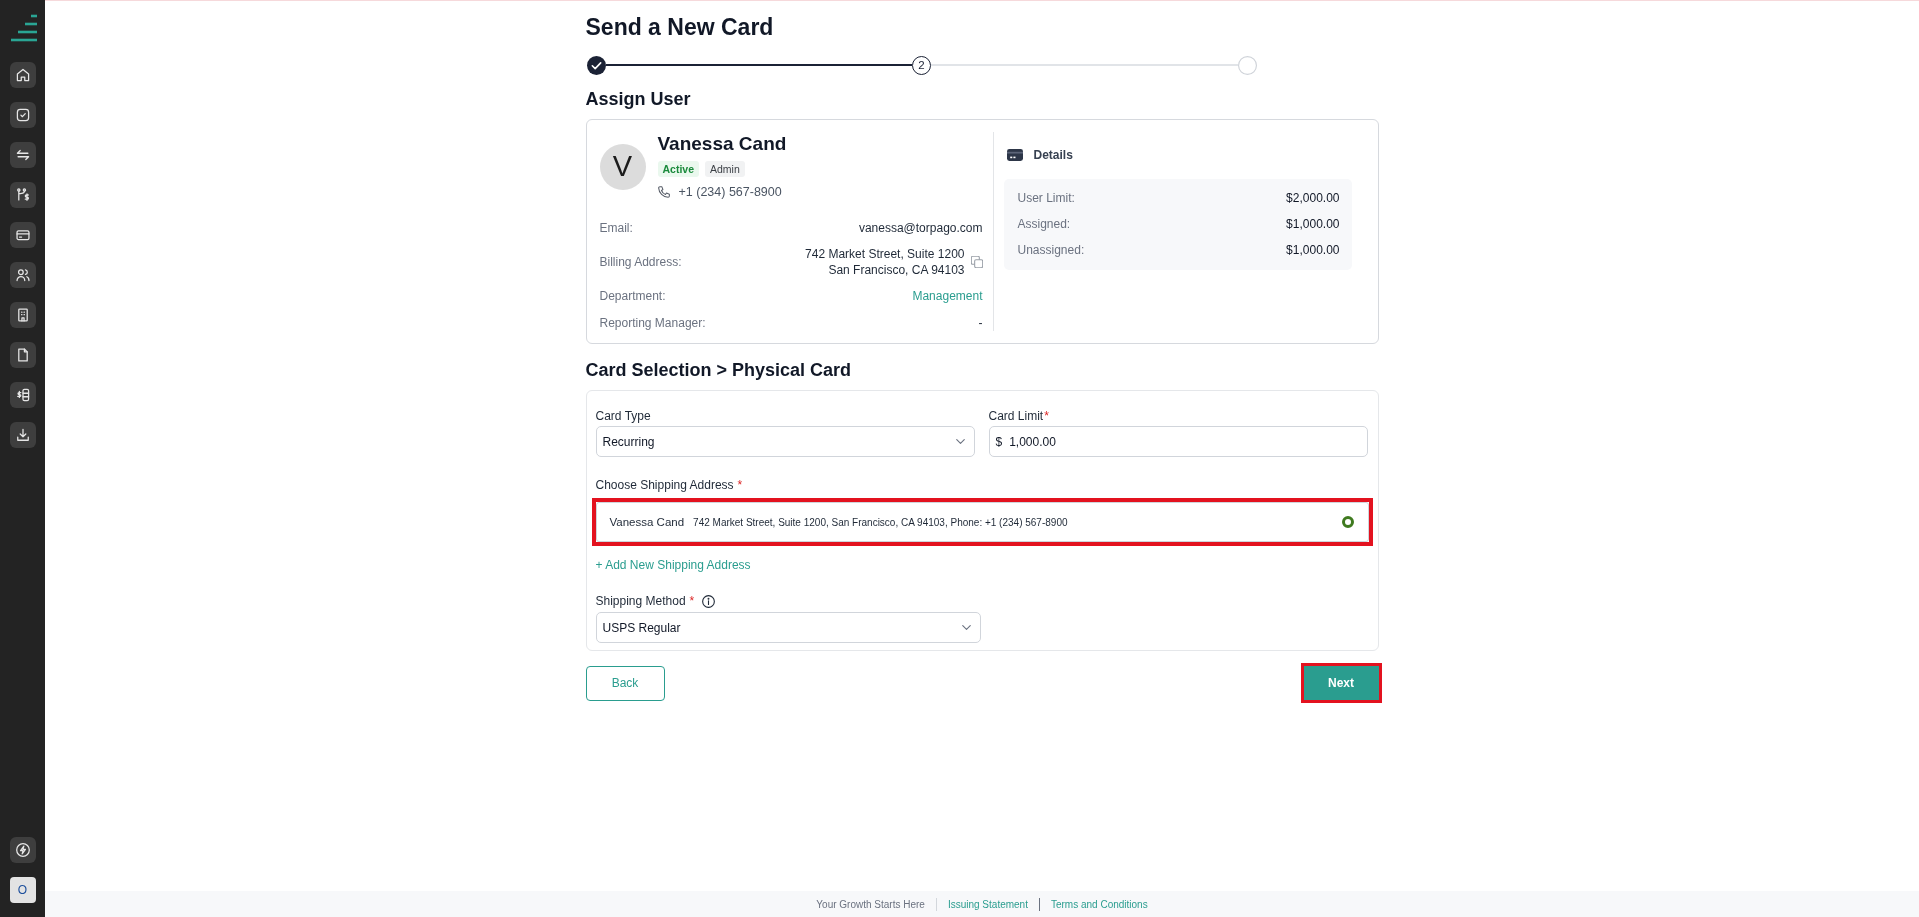  What do you see at coordinates (1019, 416) in the screenshot?
I see `field-label: Card Limit*` at bounding box center [1019, 416].